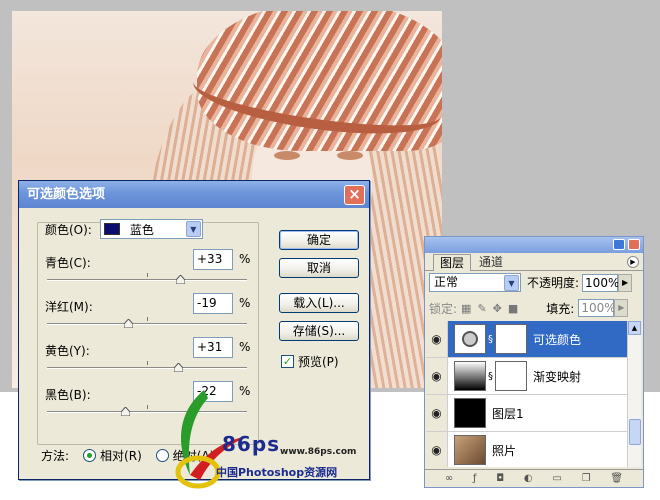 Image resolution: width=660 pixels, height=500 pixels. I want to click on preview-option: ✓ 预览(P), so click(310, 361).